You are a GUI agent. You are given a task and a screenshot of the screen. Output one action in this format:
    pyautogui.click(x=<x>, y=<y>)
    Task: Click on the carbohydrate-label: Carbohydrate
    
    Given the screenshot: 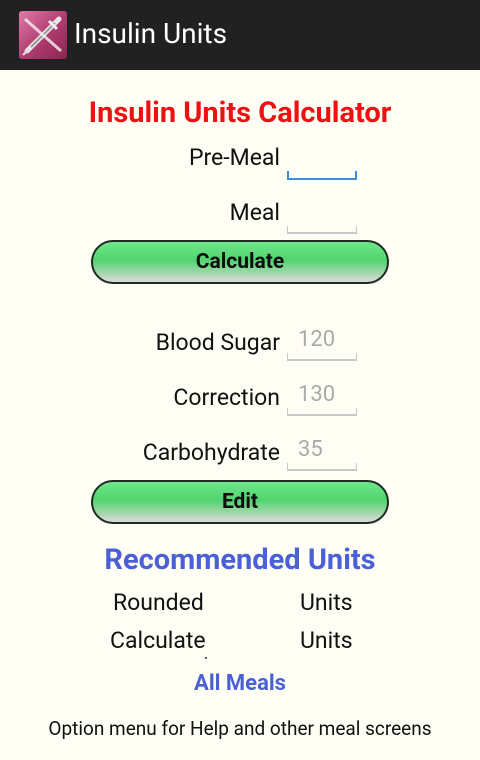 What is the action you would take?
    pyautogui.click(x=211, y=452)
    